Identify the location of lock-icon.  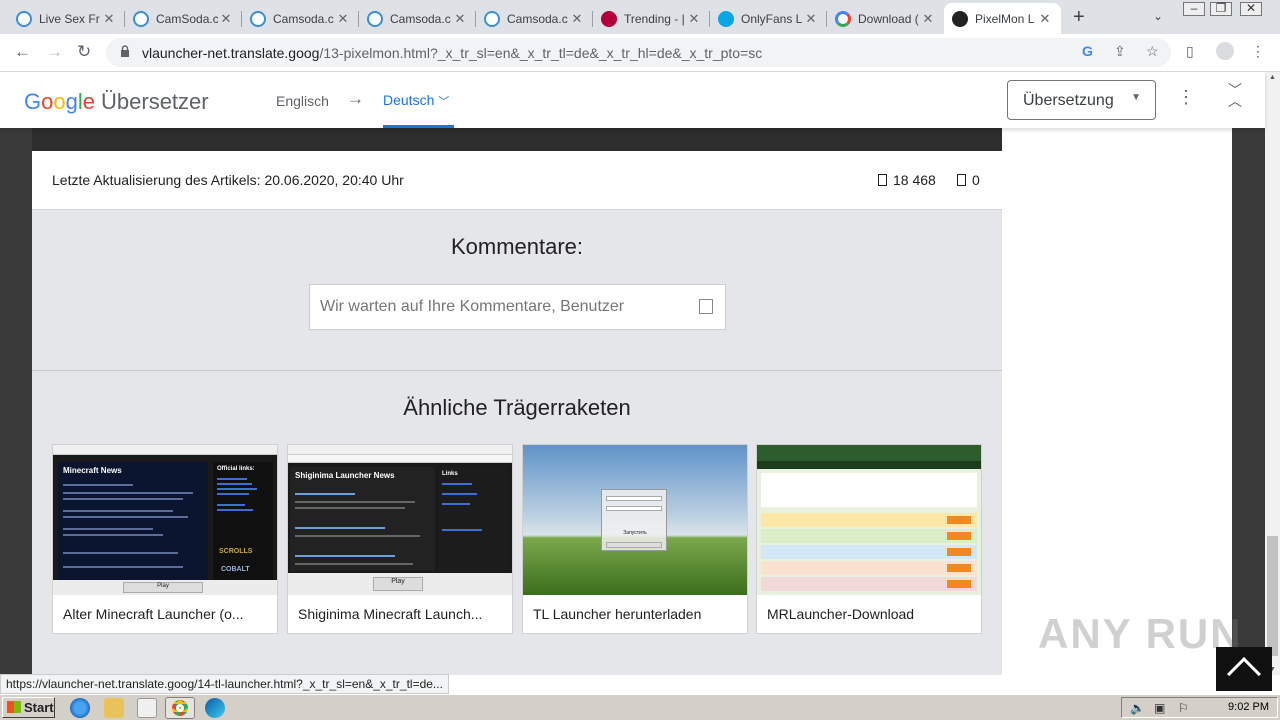
(125, 51).